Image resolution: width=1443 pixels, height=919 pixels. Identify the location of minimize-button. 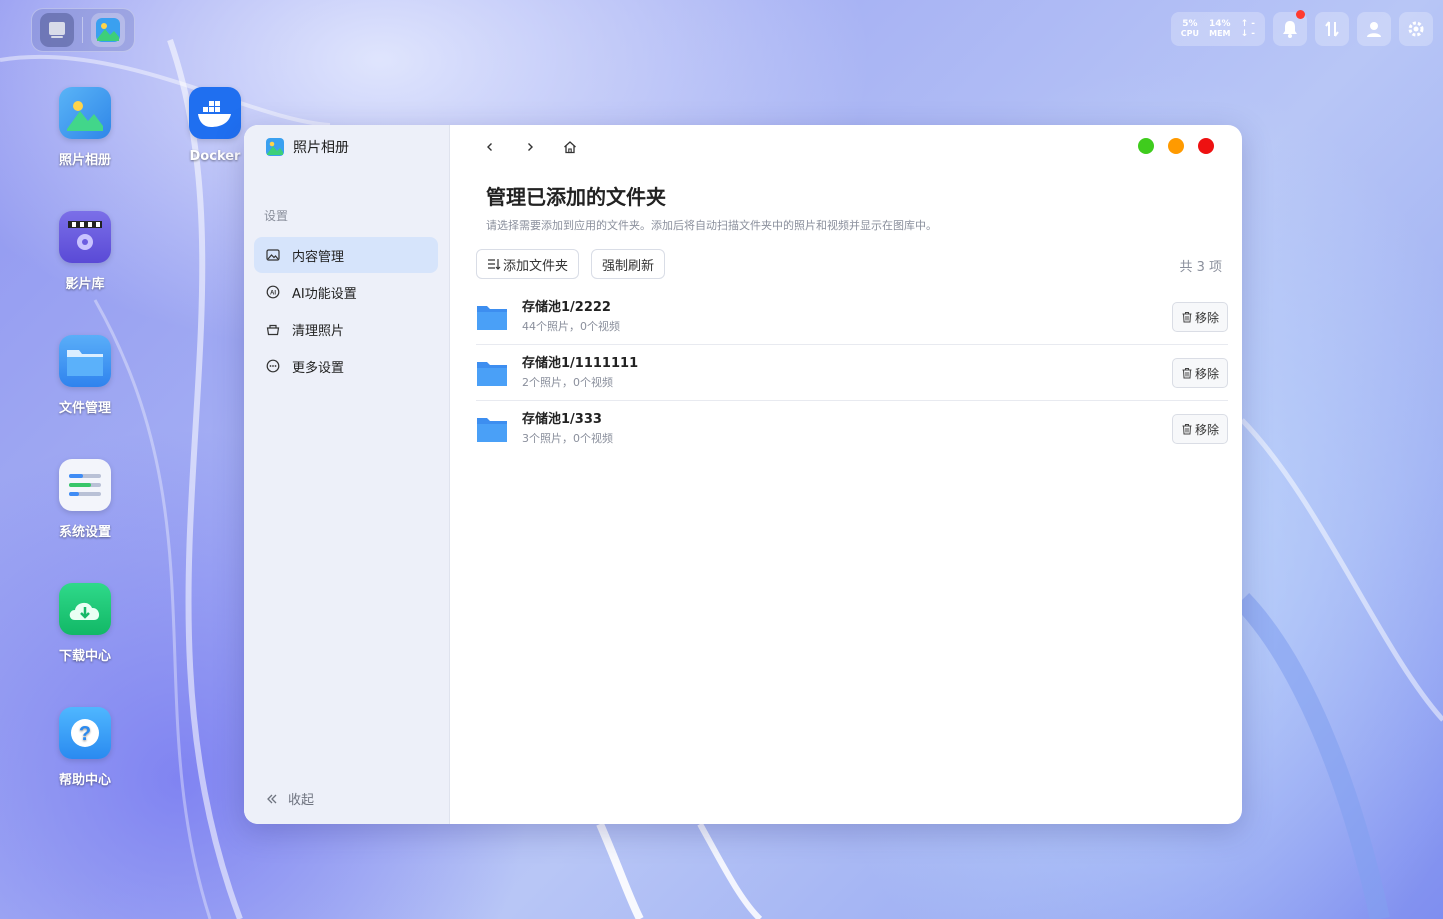
(1176, 146).